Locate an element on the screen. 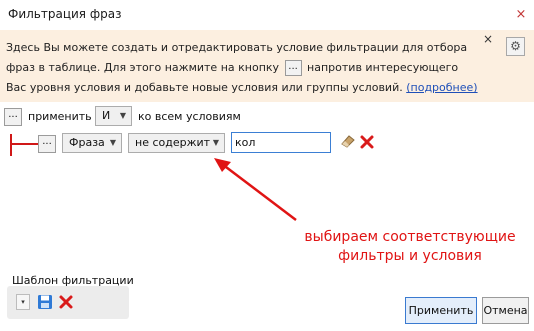 The height and width of the screenshot is (331, 534). cancel-button: Отмена is located at coordinates (505, 310).